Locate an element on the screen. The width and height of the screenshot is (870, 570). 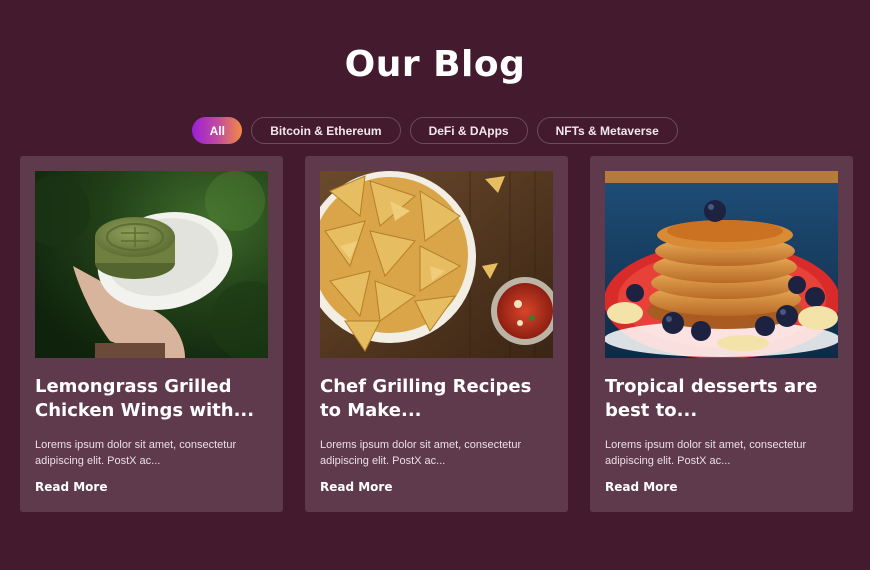
filter-all: All is located at coordinates (217, 130).